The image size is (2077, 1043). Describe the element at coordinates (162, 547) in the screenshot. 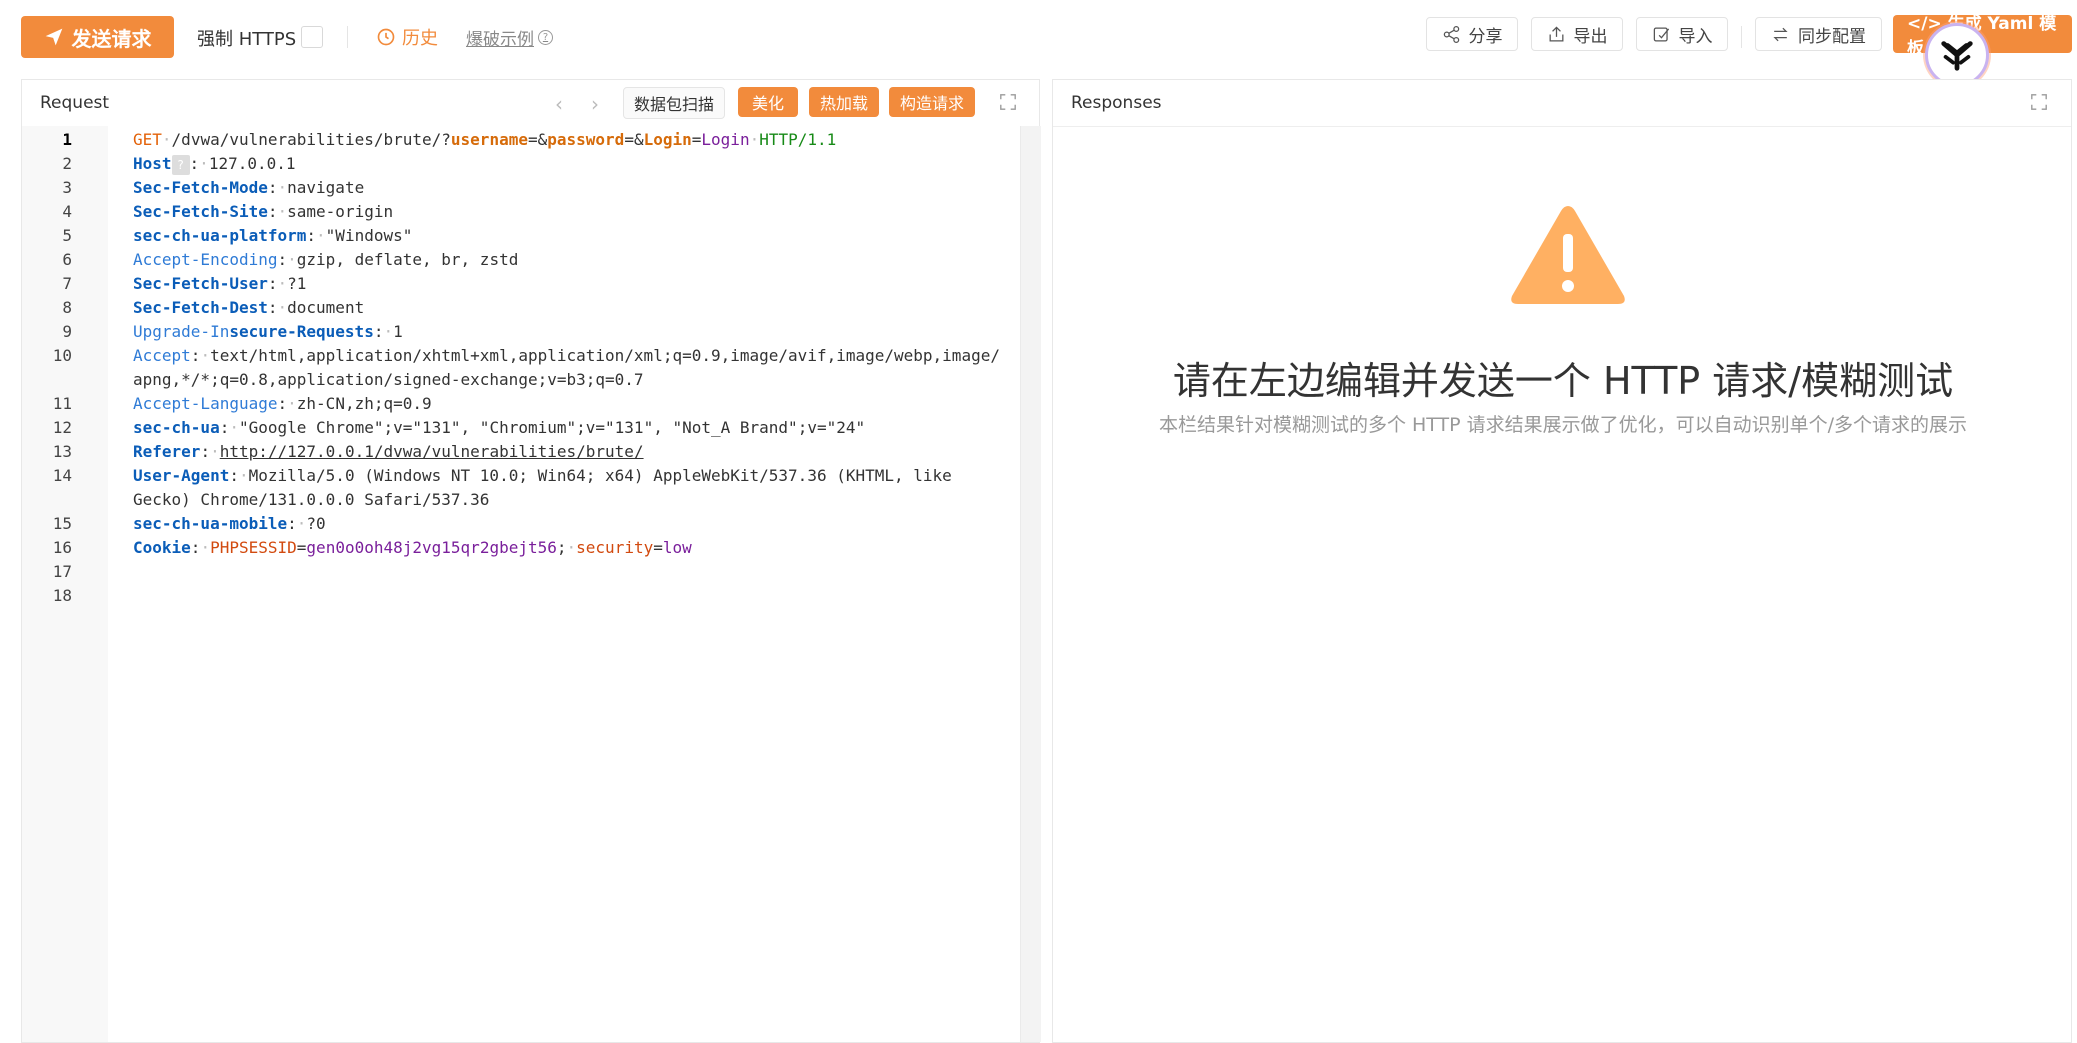

I see `header-name: Cookie` at that location.